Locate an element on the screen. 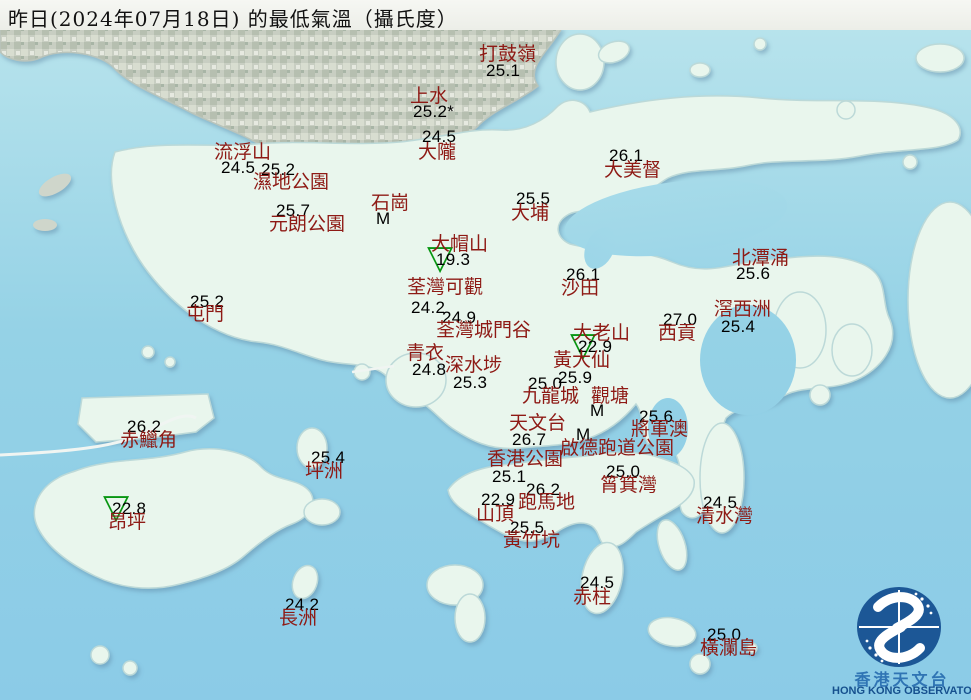 Image resolution: width=971 pixels, height=700 pixels. station-value: 25.4 is located at coordinates (738, 326).